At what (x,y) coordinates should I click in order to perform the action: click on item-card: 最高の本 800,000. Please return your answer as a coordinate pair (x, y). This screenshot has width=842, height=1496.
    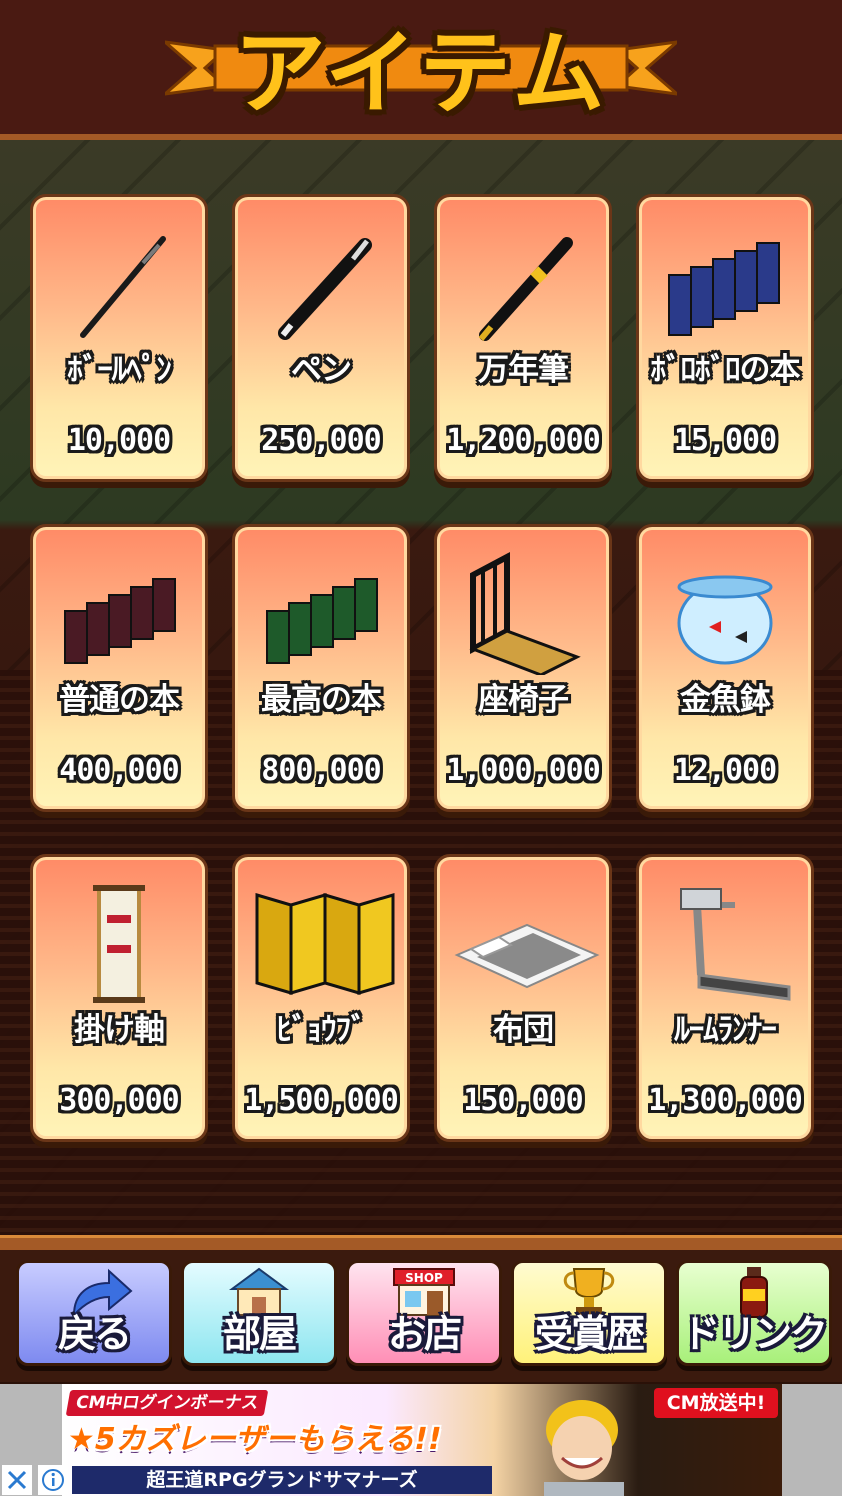
    Looking at the image, I should click on (321, 668).